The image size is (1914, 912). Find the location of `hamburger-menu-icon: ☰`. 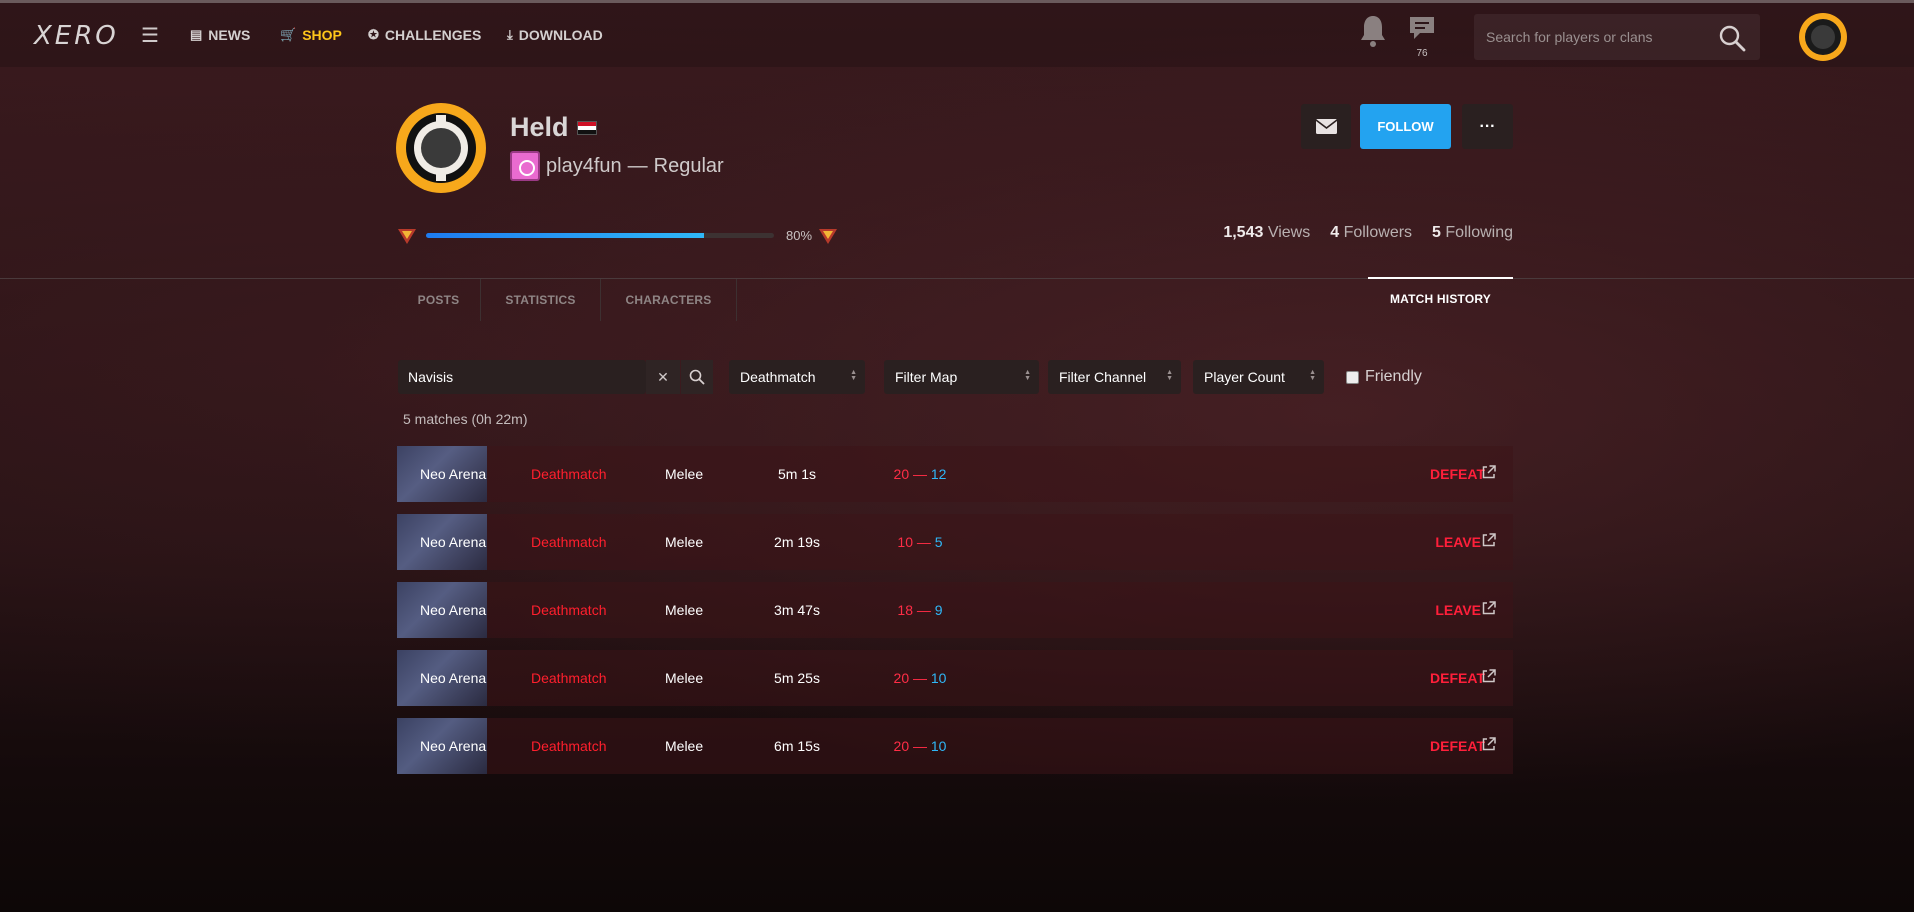

hamburger-menu-icon: ☰ is located at coordinates (150, 35).